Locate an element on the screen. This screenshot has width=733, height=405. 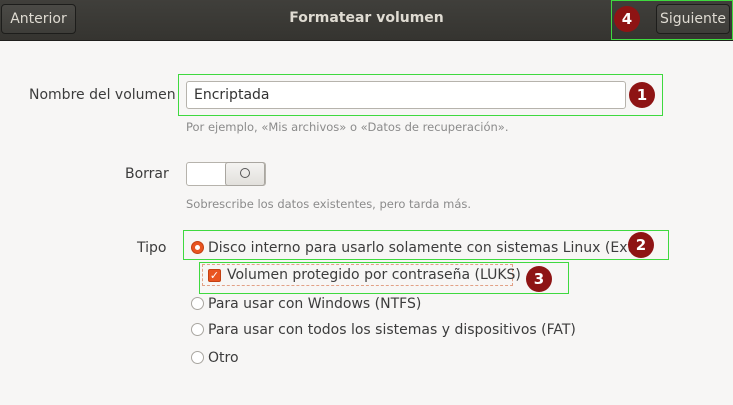
switch-off-icon is located at coordinates (245, 173).